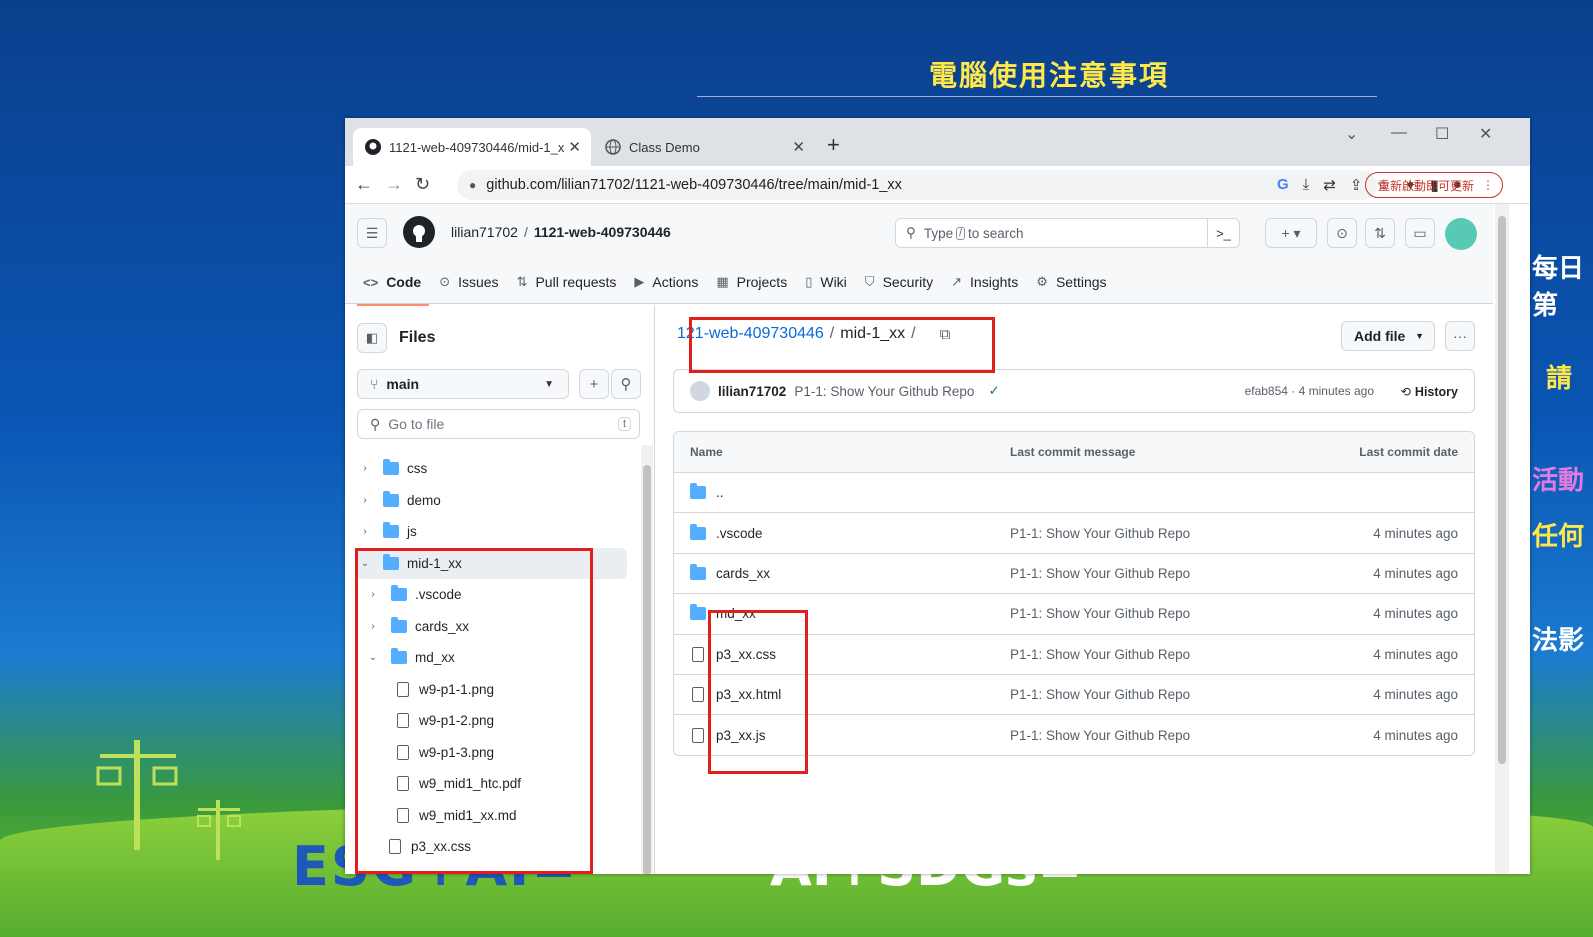  I want to click on tree-label: js, so click(412, 532).